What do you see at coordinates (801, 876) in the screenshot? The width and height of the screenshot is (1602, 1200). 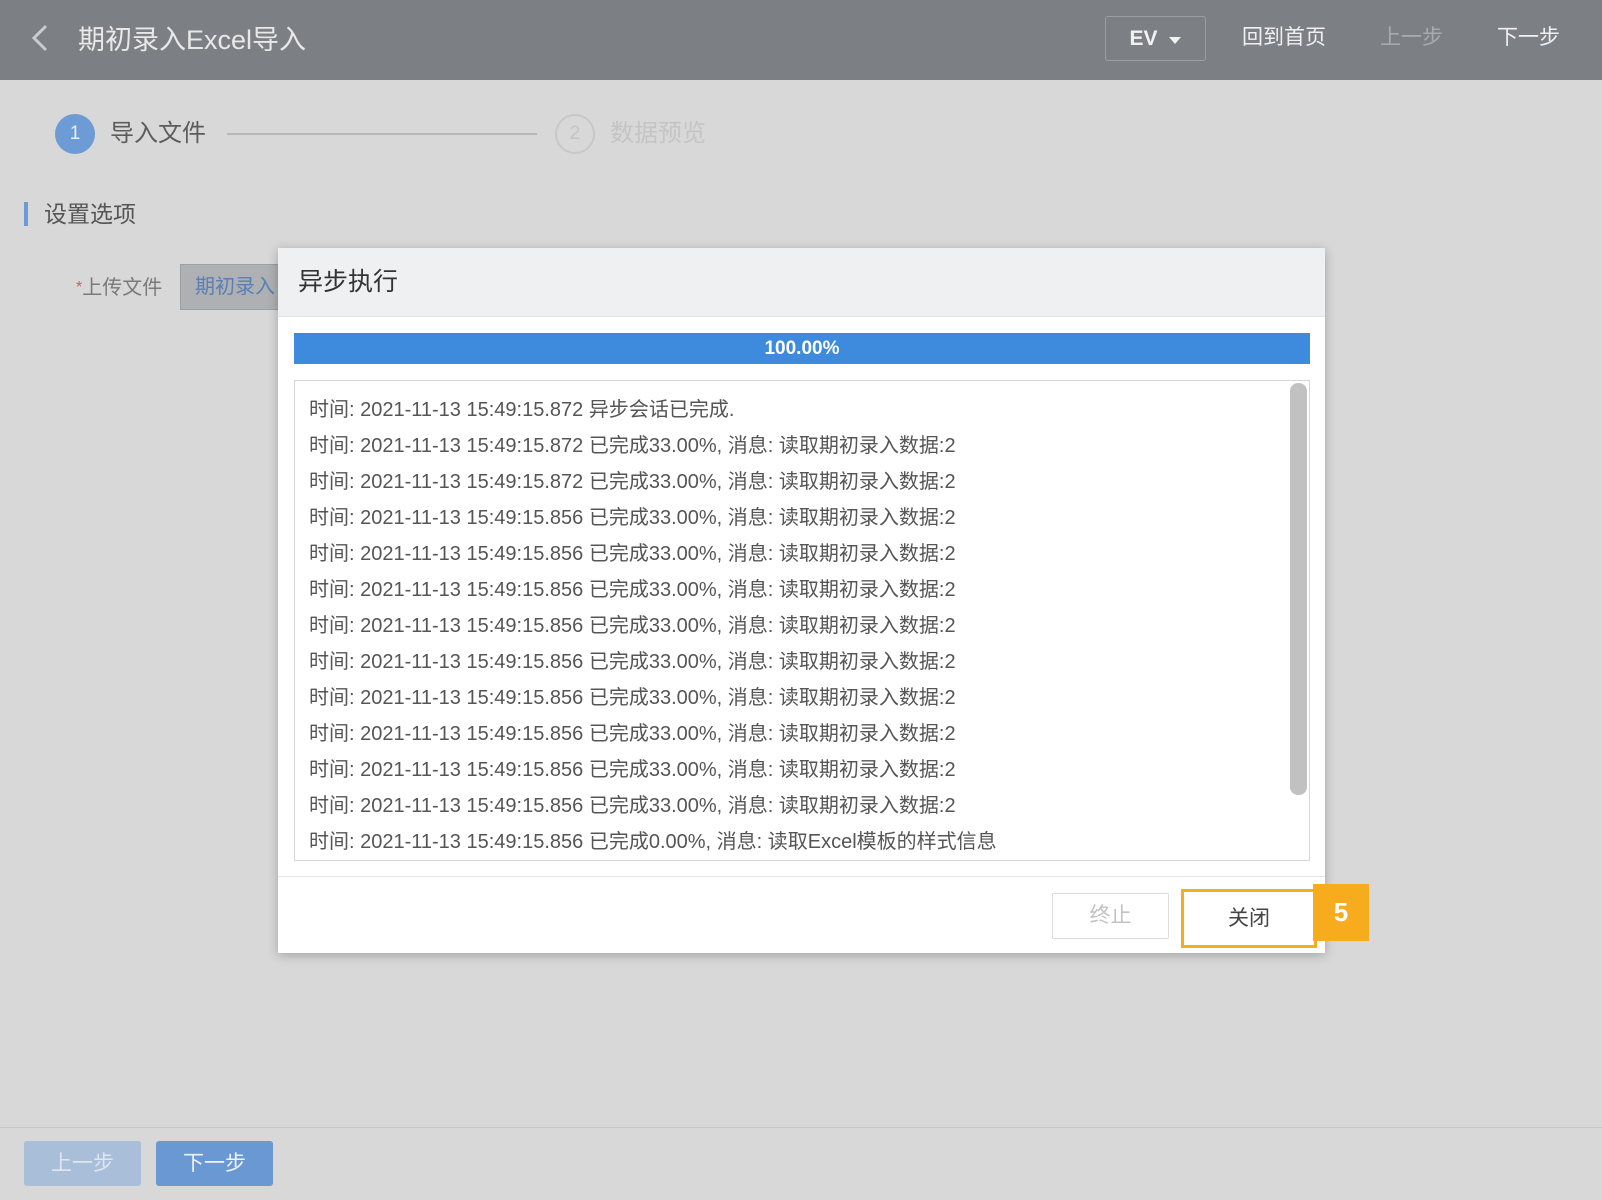 I see `dialog-footer-divider` at bounding box center [801, 876].